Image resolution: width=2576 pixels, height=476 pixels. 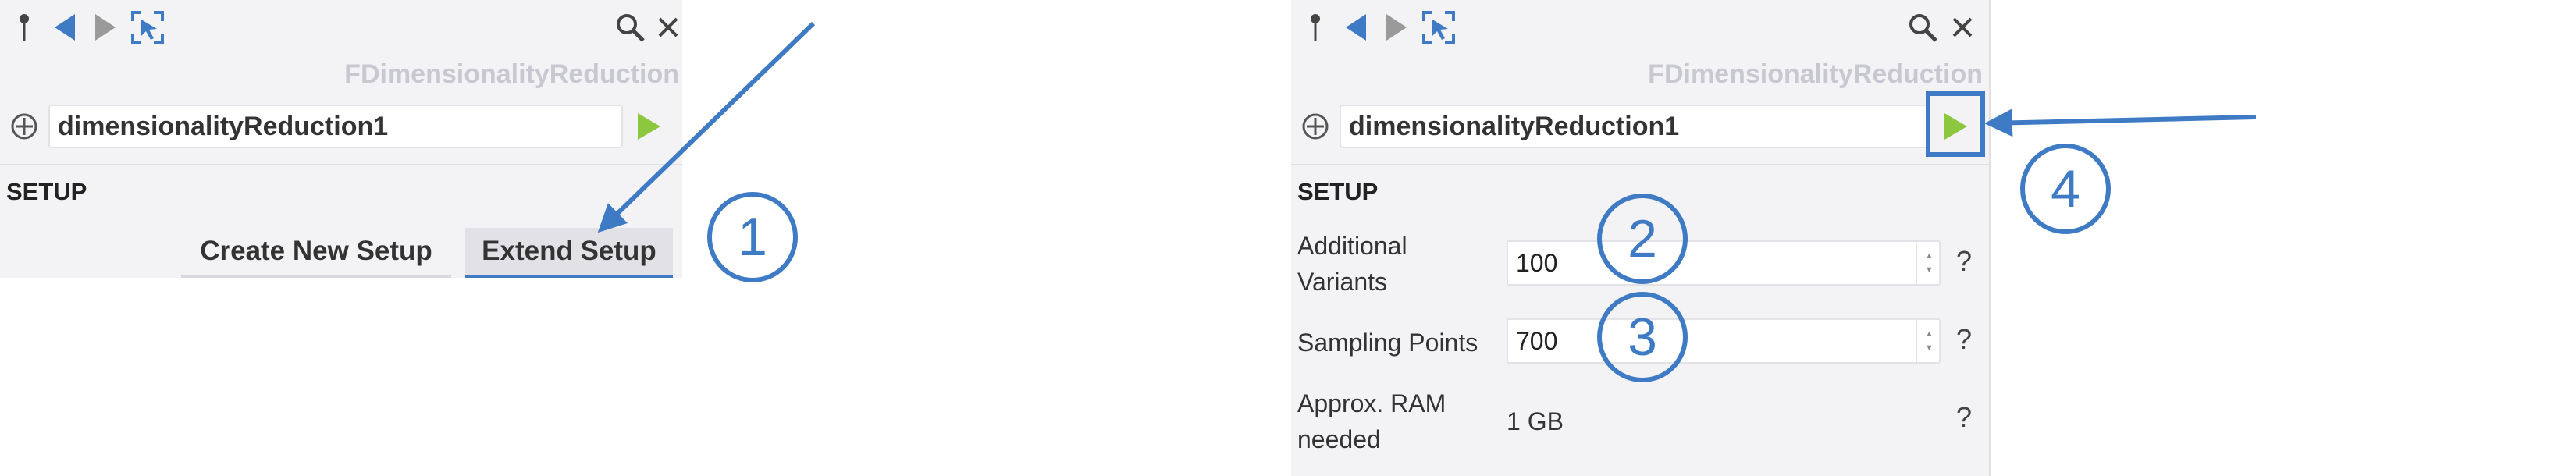 What do you see at coordinates (316, 253) in the screenshot?
I see `create-new-setup-button: Create New Setup` at bounding box center [316, 253].